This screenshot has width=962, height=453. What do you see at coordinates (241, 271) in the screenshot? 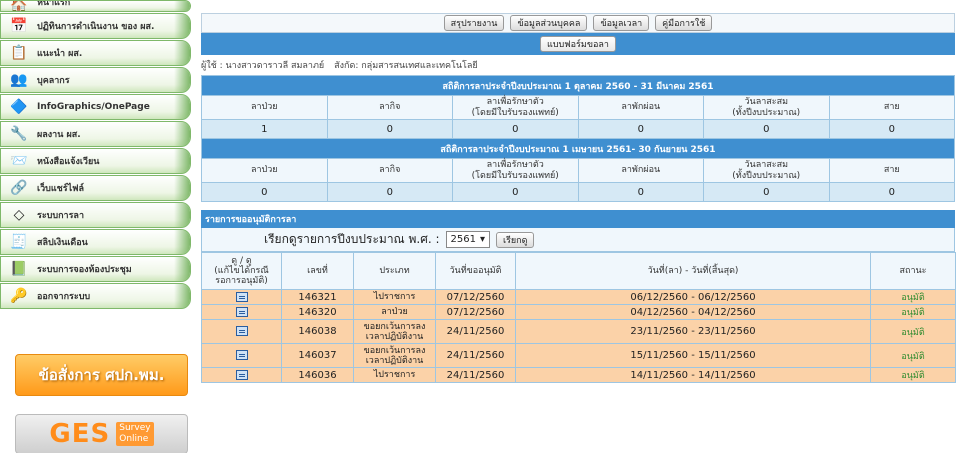
I see `column-header: ดู / ดู (แก้ไขได้กรณี รอการอนุมัติ)` at bounding box center [241, 271].